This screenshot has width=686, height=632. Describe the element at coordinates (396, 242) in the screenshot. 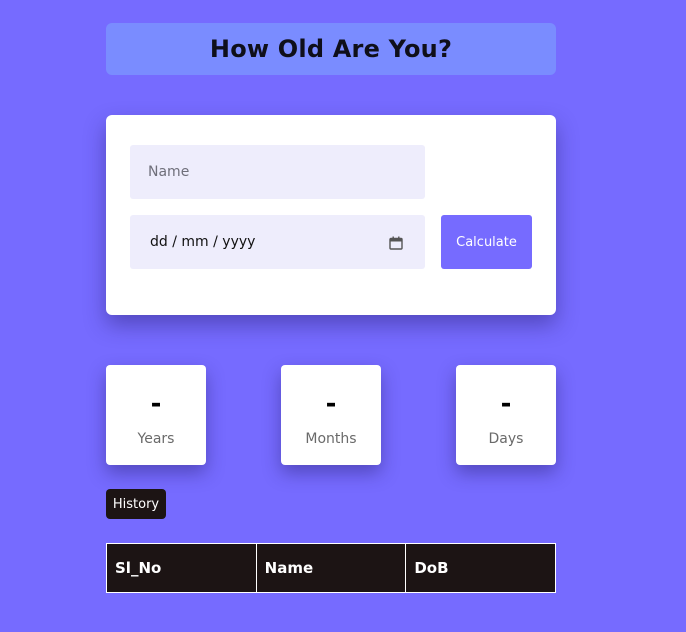

I see `calendar-icon` at that location.